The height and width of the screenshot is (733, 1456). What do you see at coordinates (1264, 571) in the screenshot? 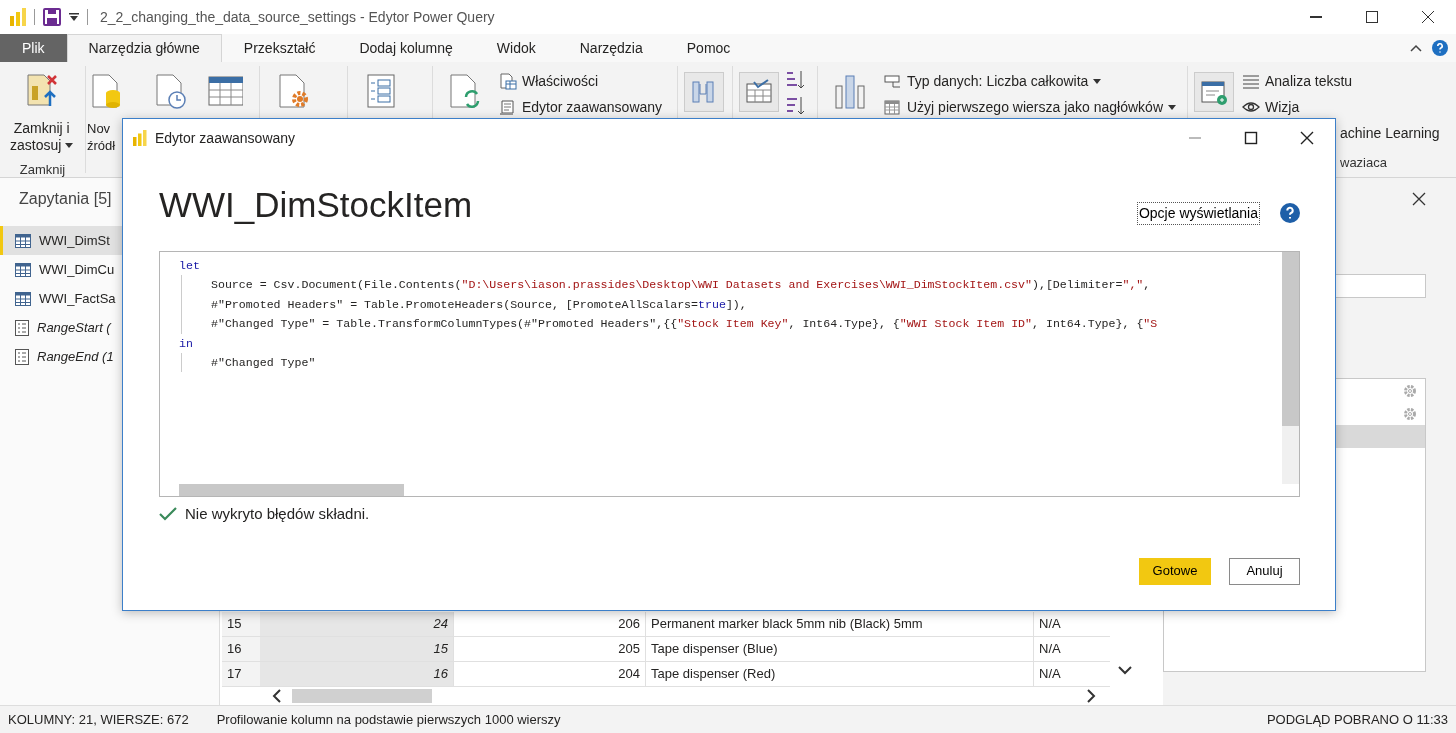
I see `cancel-button: Anuluj` at bounding box center [1264, 571].